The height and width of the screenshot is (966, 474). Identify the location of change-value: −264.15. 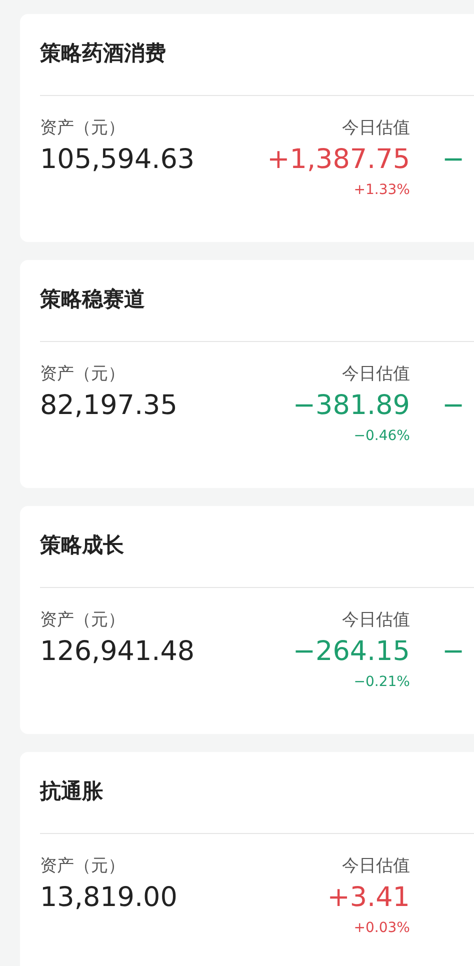
(351, 652).